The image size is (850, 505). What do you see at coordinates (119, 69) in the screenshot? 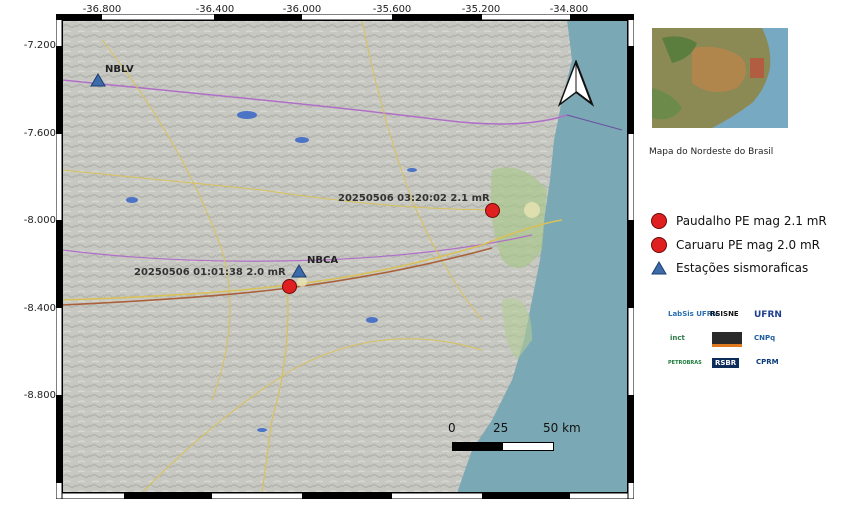
I see `station-label: NBLV` at bounding box center [119, 69].